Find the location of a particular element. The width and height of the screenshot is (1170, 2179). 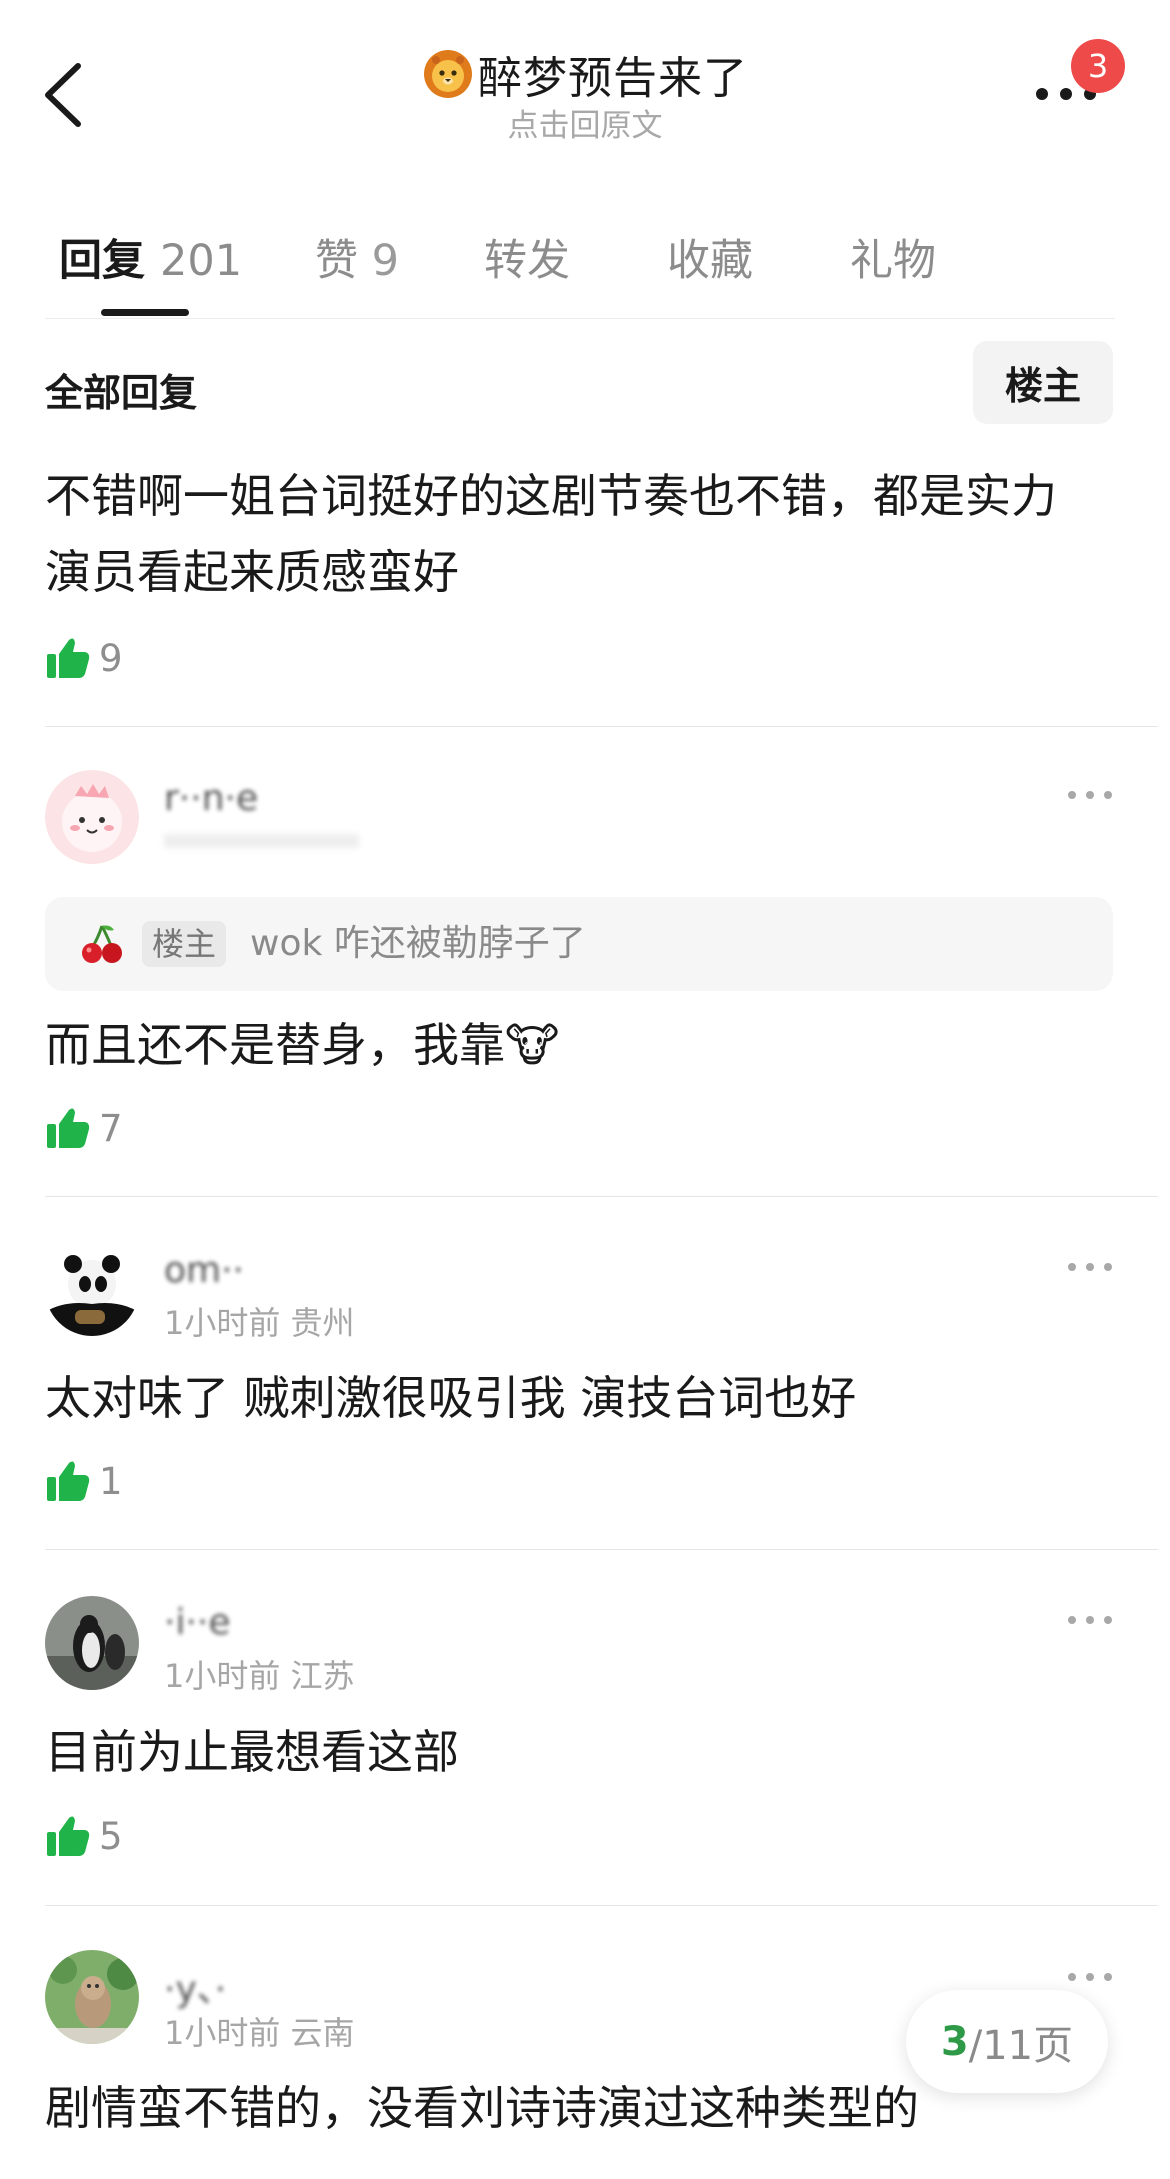

like-button: 9 is located at coordinates (84, 658).